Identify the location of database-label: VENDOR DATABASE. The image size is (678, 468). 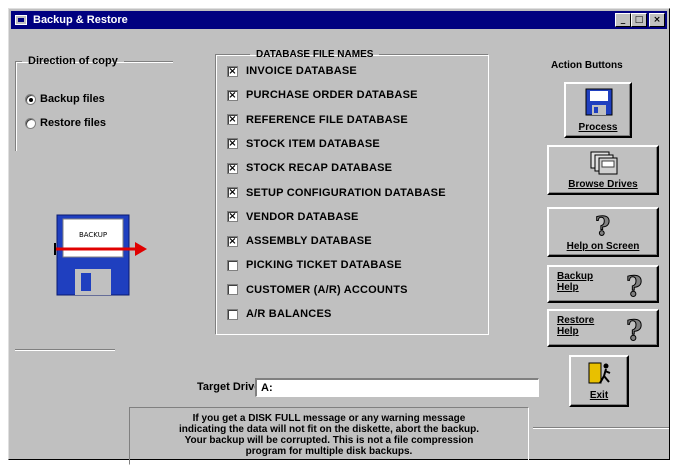
(302, 216).